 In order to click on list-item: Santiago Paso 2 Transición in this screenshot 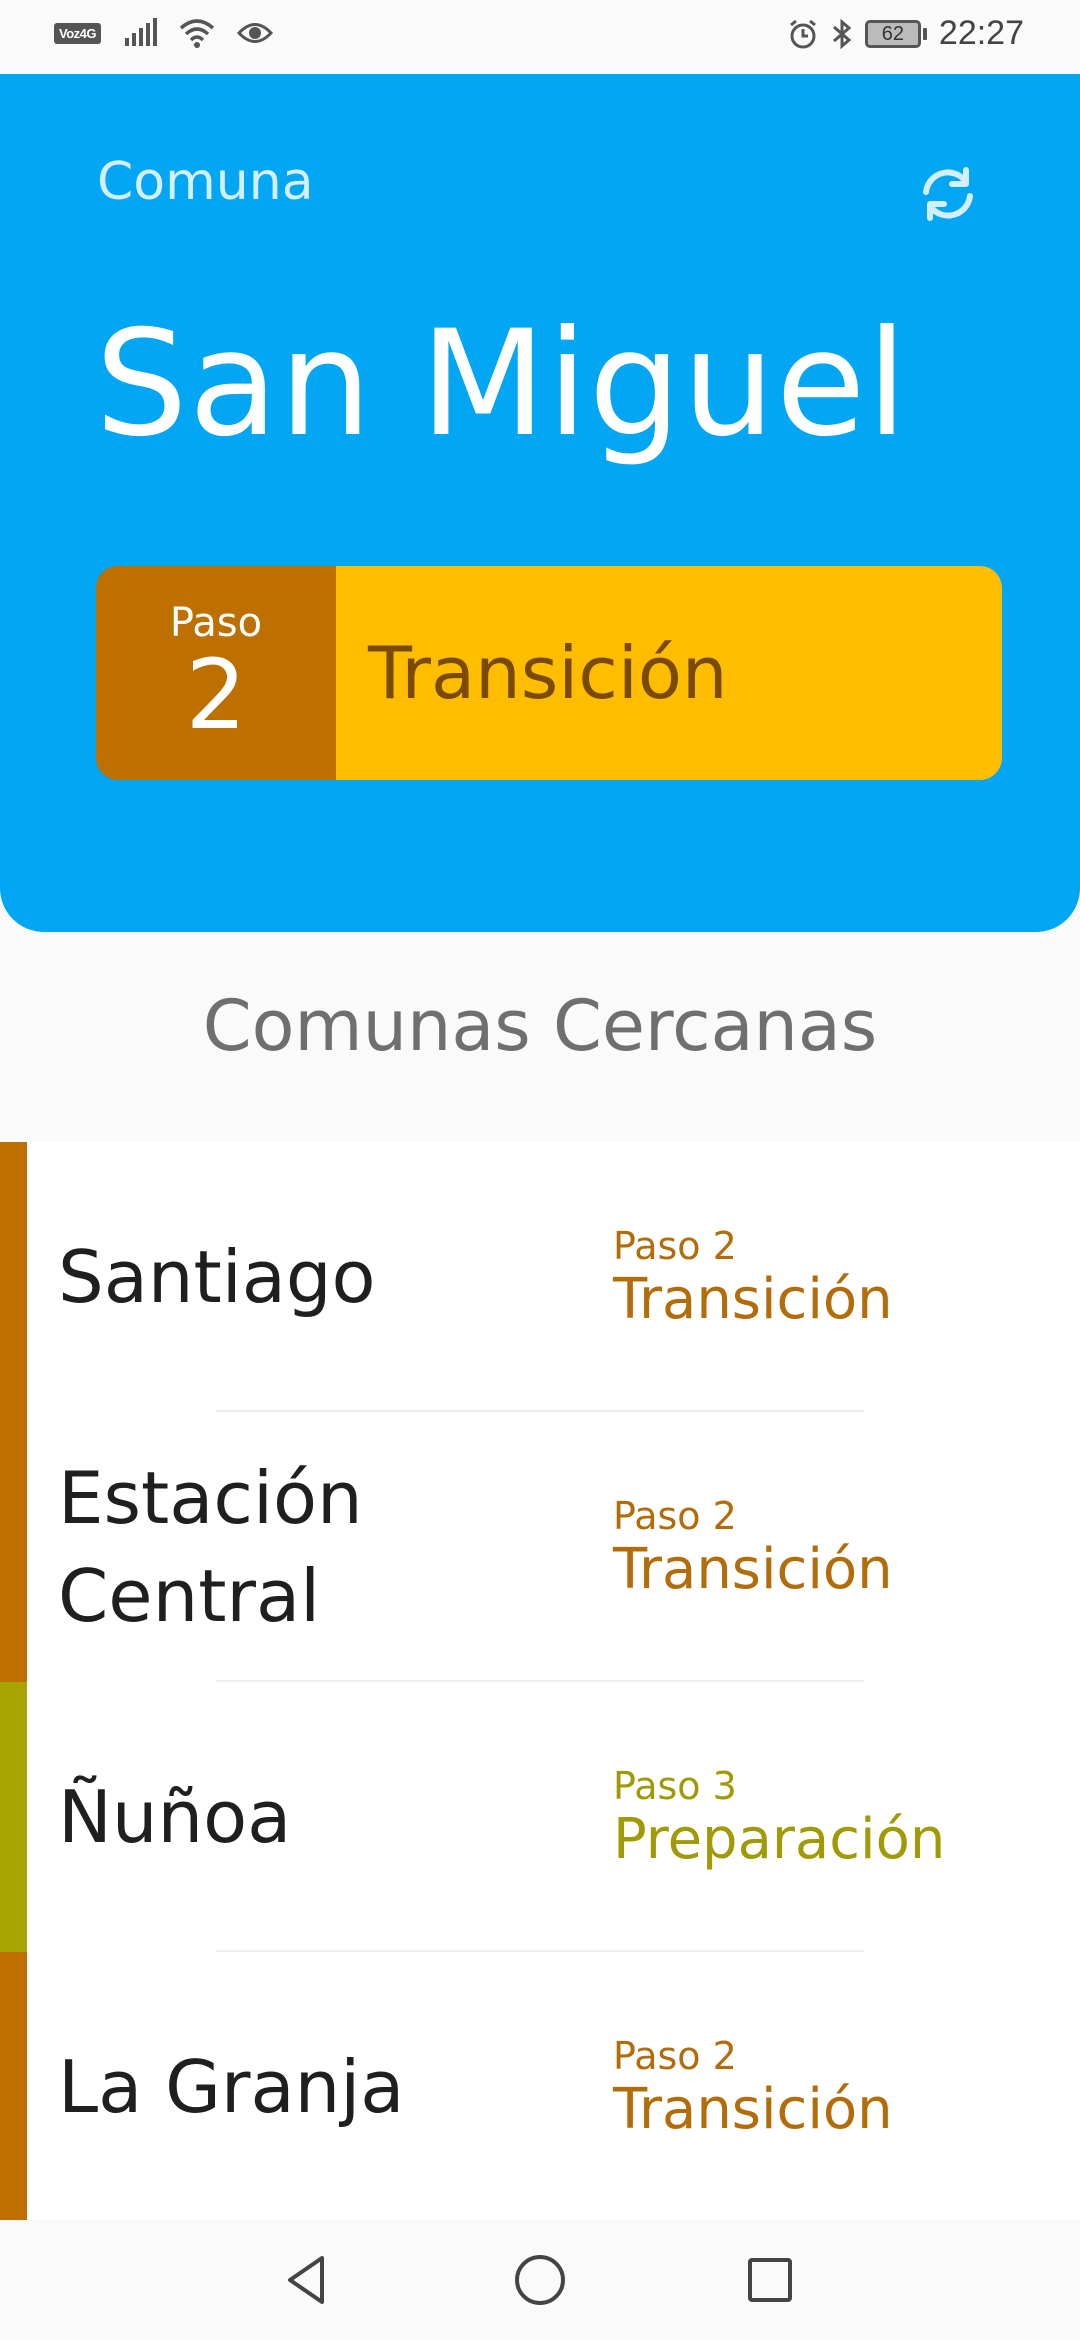, I will do `click(540, 1277)`.